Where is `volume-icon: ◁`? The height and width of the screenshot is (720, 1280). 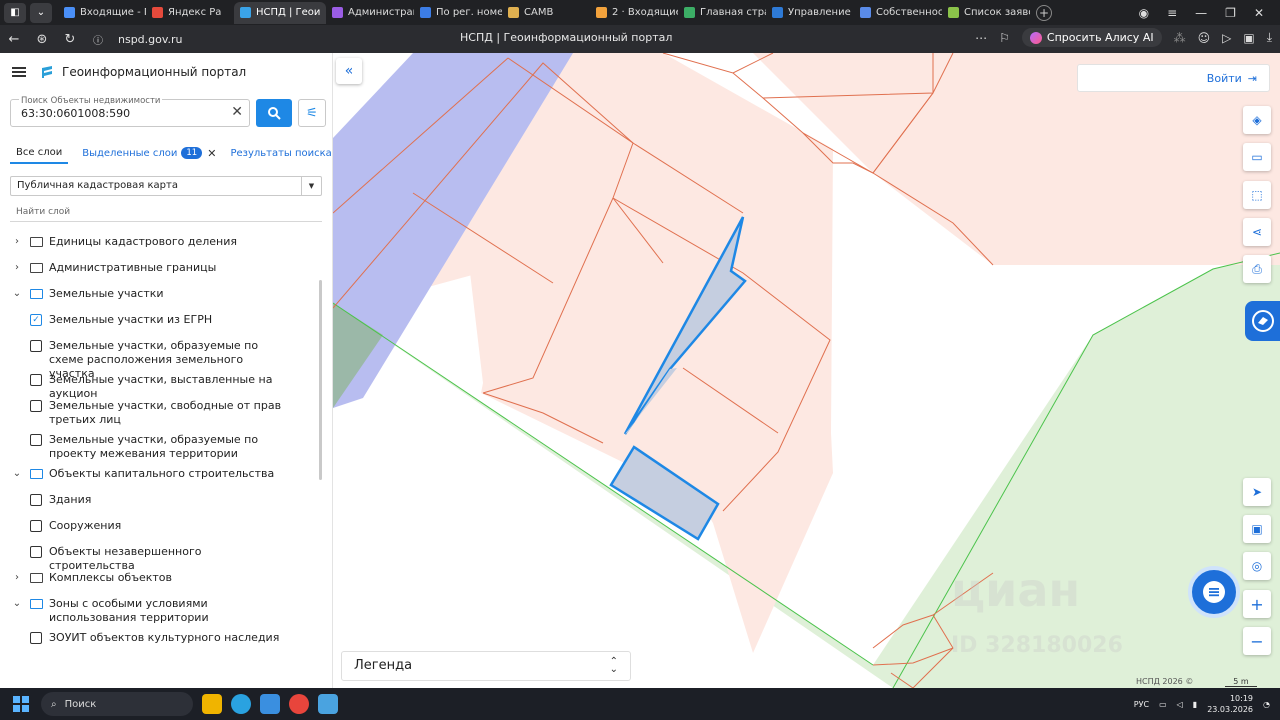
volume-icon: ◁ is located at coordinates (1180, 704).